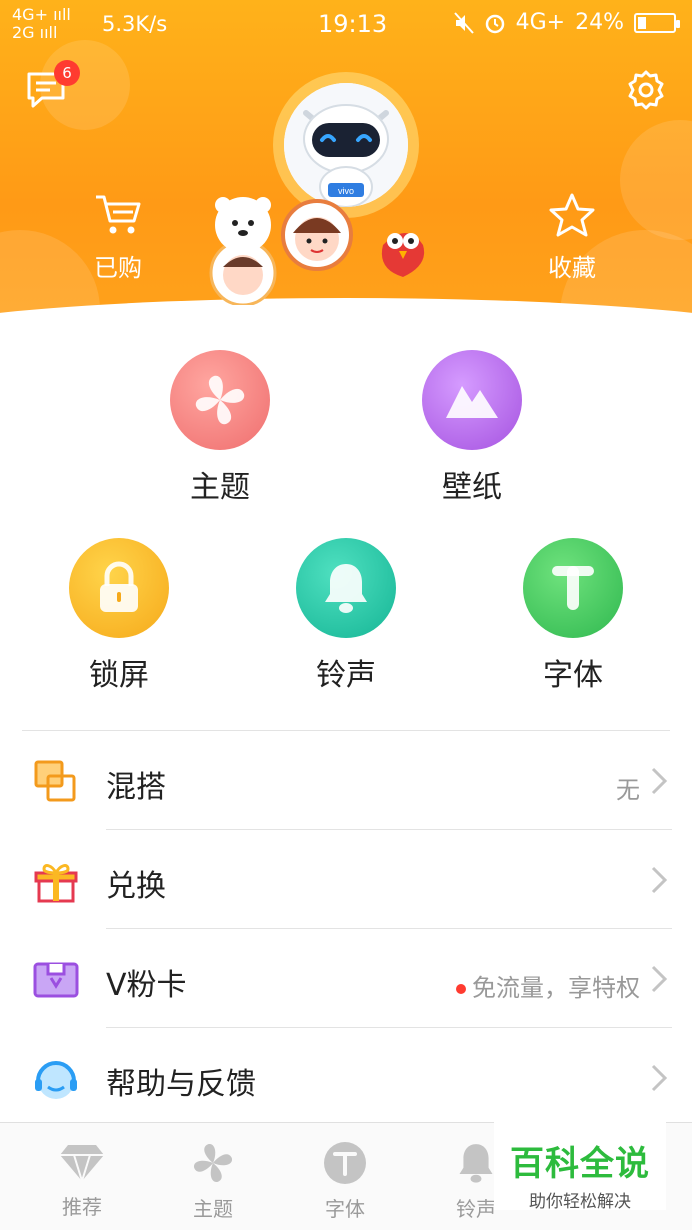 The width and height of the screenshot is (692, 1230). What do you see at coordinates (657, 22) in the screenshot?
I see `battery-icon` at bounding box center [657, 22].